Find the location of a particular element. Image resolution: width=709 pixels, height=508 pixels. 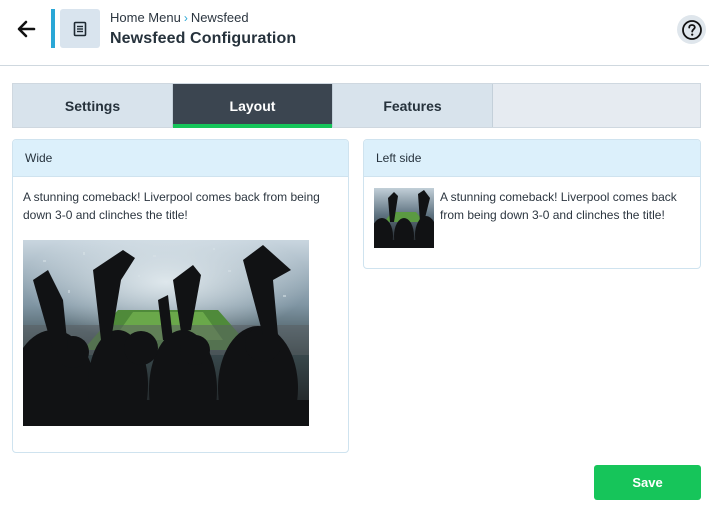

tab-bar-filler is located at coordinates (596, 105).